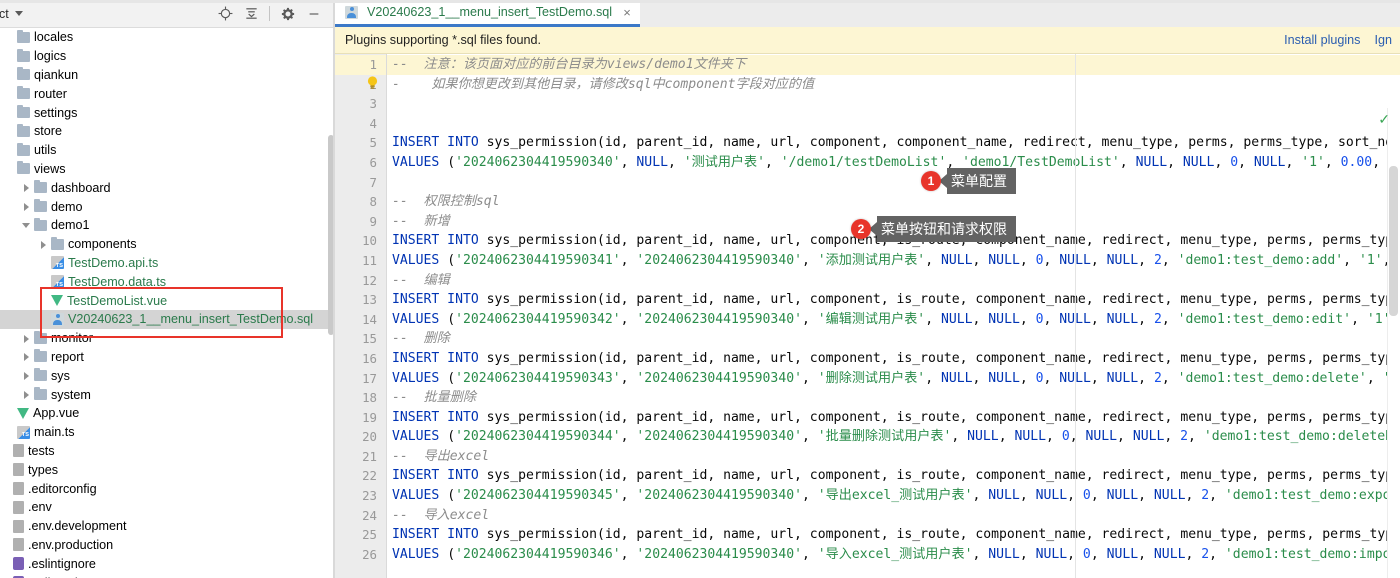 This screenshot has width=1400, height=578. I want to click on install-plugins-link: Install plugins, so click(1322, 40).